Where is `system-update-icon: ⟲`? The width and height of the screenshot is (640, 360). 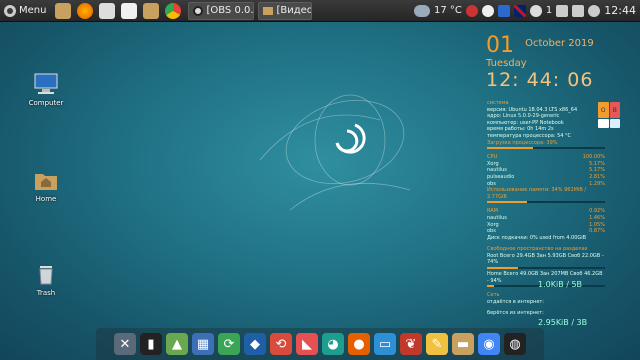 system-update-icon: ⟲ is located at coordinates (281, 344).